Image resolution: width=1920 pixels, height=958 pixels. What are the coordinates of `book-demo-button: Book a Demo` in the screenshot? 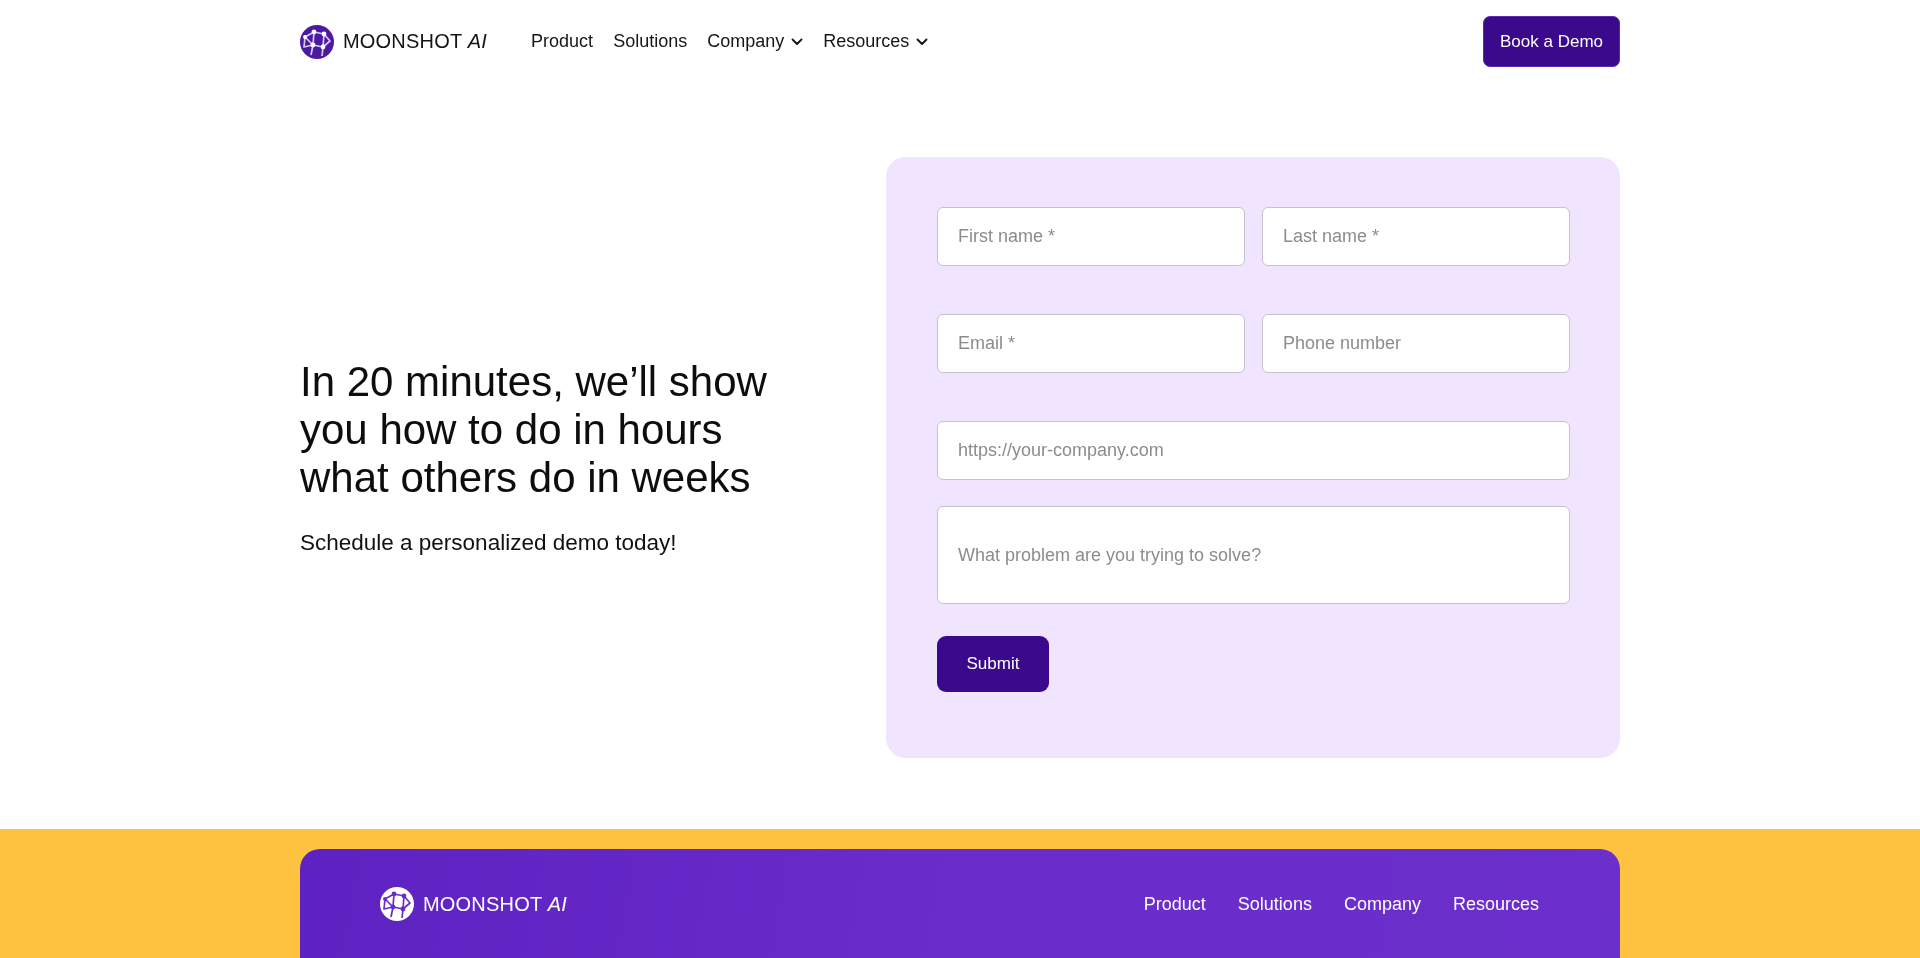 It's located at (1551, 41).